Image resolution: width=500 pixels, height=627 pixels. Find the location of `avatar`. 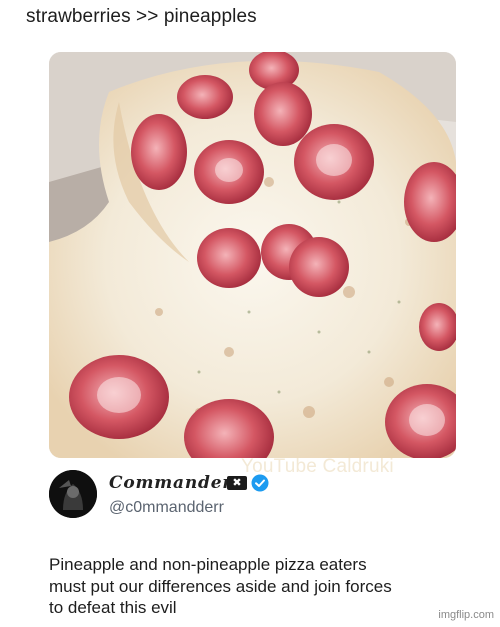

avatar is located at coordinates (73, 494).